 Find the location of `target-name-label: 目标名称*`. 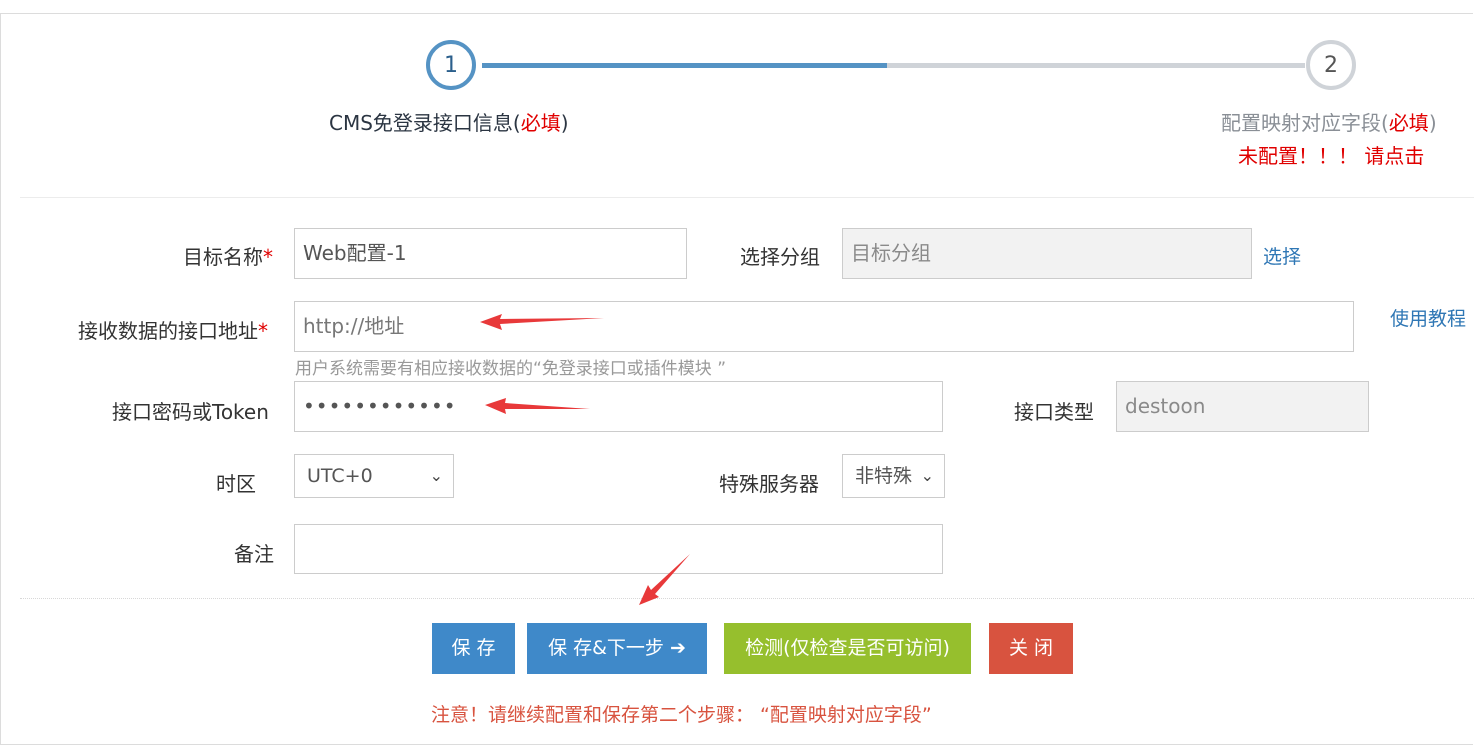

target-name-label: 目标名称* is located at coordinates (228, 257).